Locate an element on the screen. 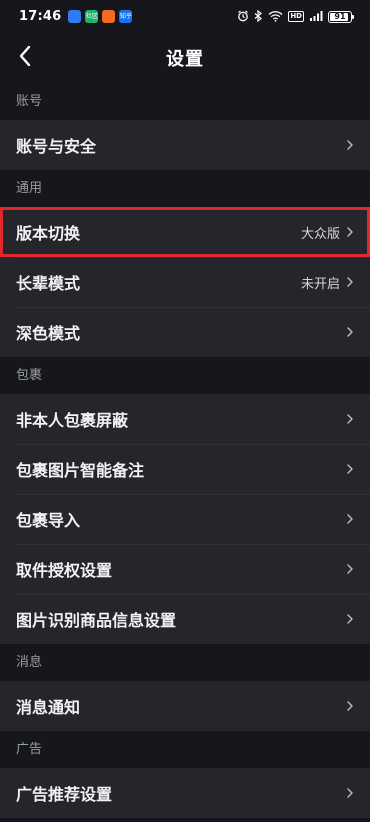 This screenshot has width=370, height=822. app-icon-orange is located at coordinates (109, 16).